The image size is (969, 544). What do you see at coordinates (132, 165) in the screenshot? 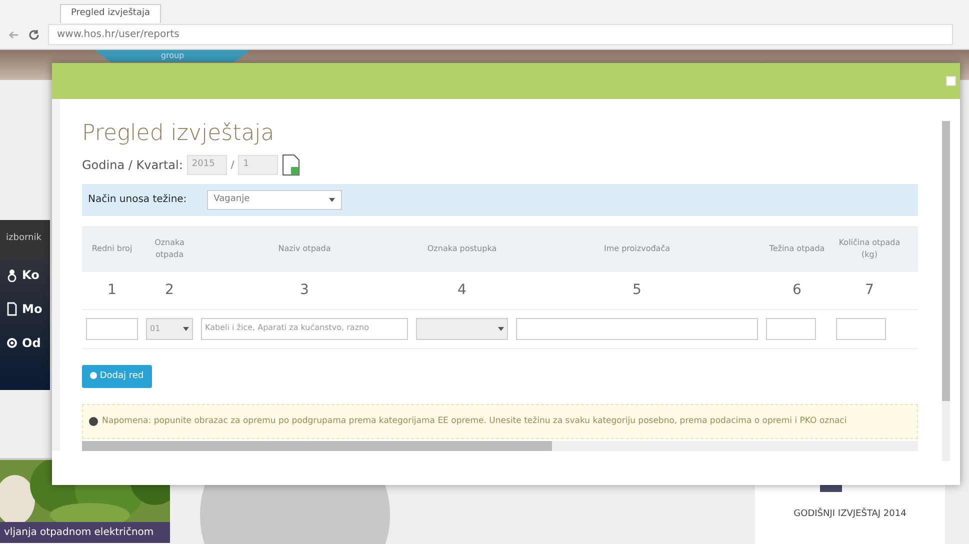
I see `period-label: Godina / Kvartal:` at bounding box center [132, 165].